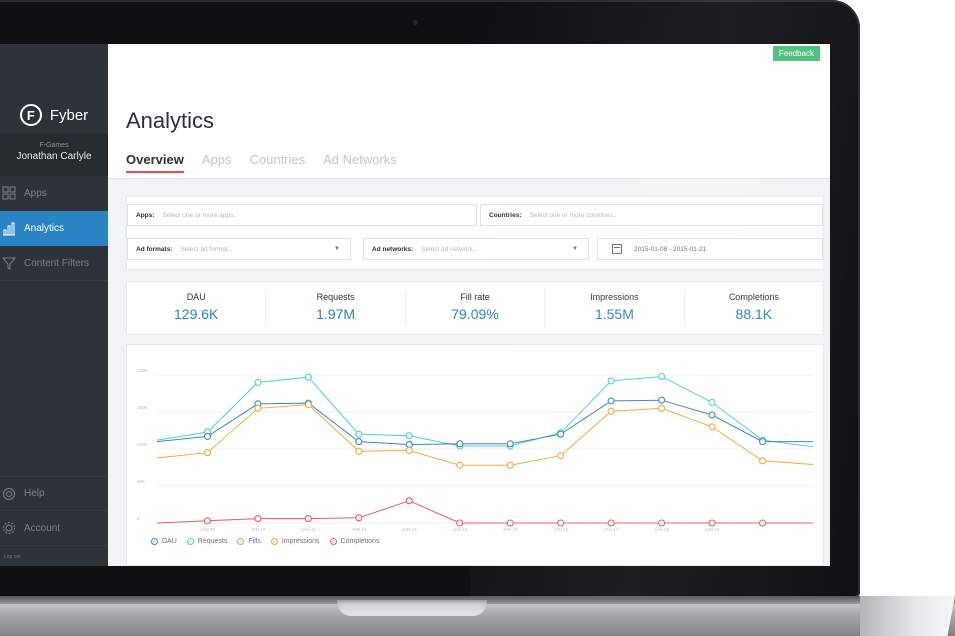 The width and height of the screenshot is (955, 636). I want to click on ad-networks-select: Ad networks: Select ad network.. ▼, so click(476, 249).